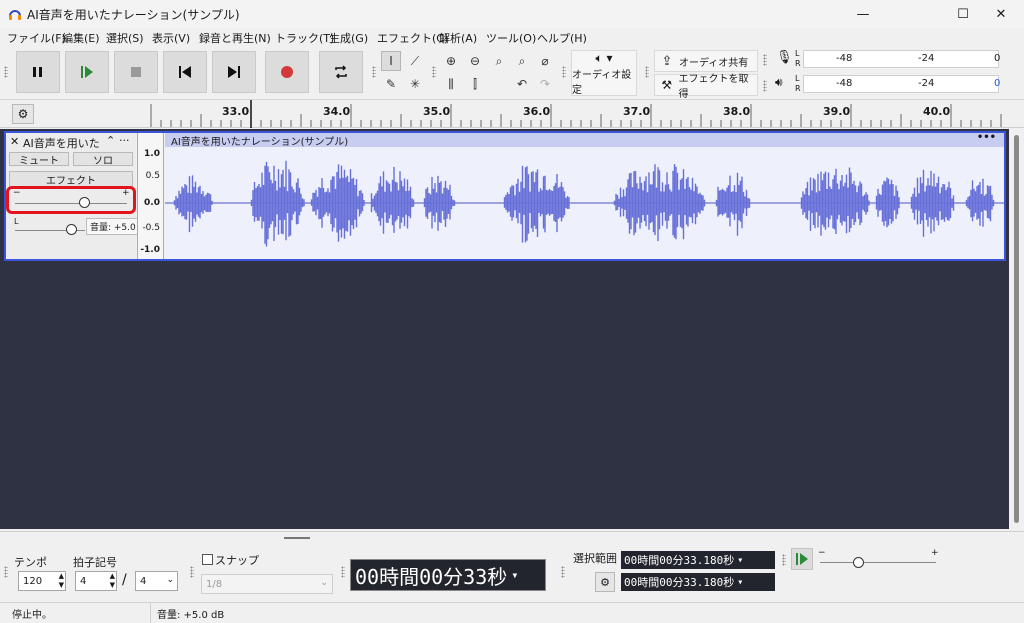  Describe the element at coordinates (267, 584) in the screenshot. I see `snap-select: 1/8 ⌄` at that location.